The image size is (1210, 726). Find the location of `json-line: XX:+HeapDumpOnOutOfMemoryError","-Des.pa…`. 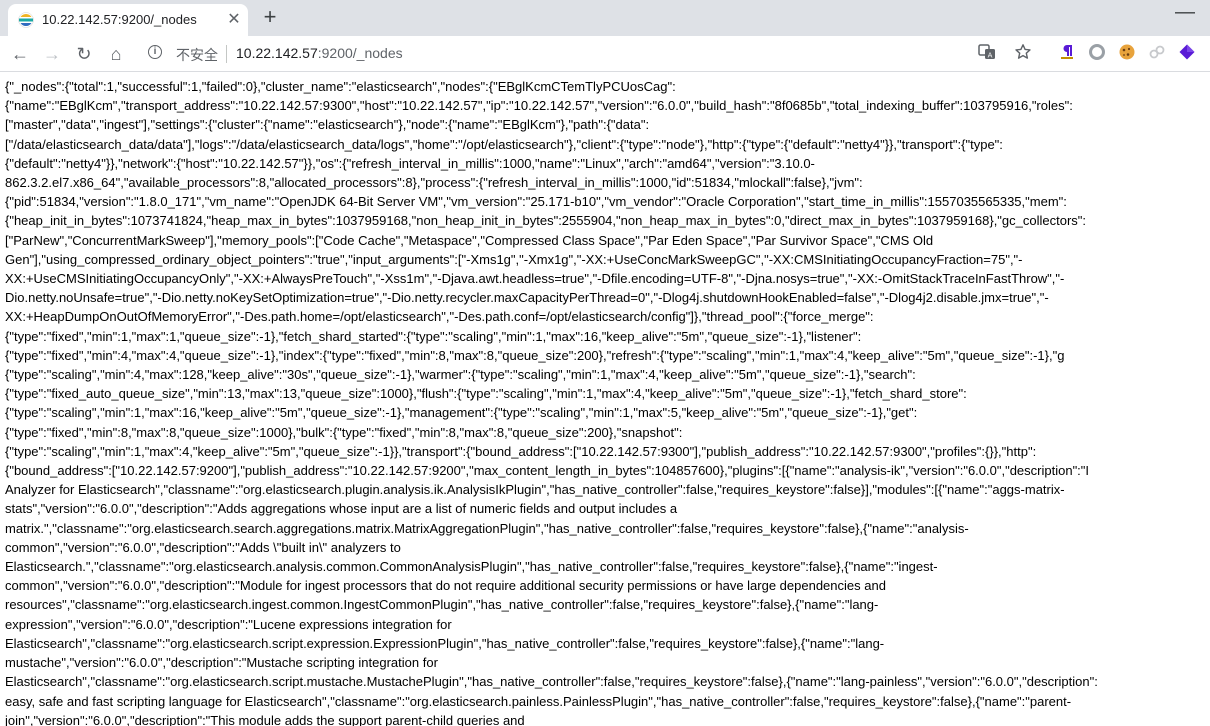

json-line: XX:+HeapDumpOnOutOfMemoryError","-Des.pa… is located at coordinates (439, 317).